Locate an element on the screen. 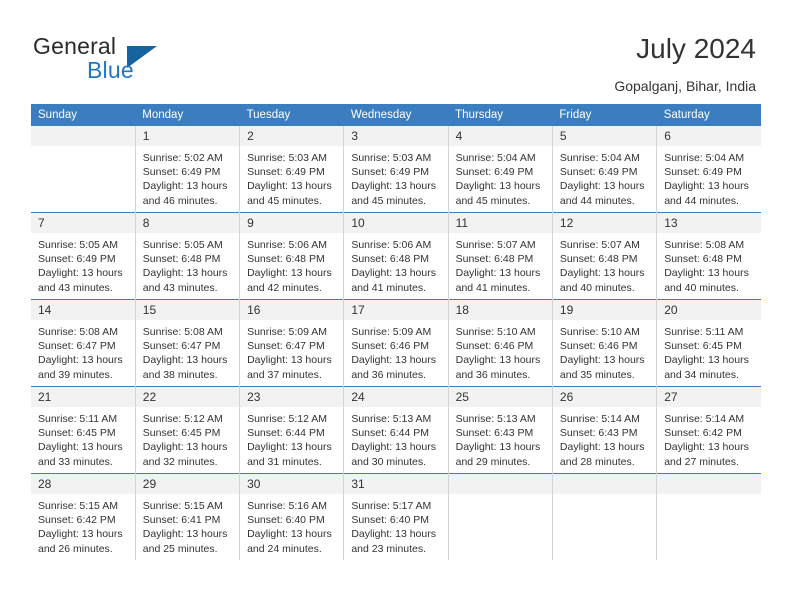 The width and height of the screenshot is (792, 612). day-number: 12 is located at coordinates (604, 223).